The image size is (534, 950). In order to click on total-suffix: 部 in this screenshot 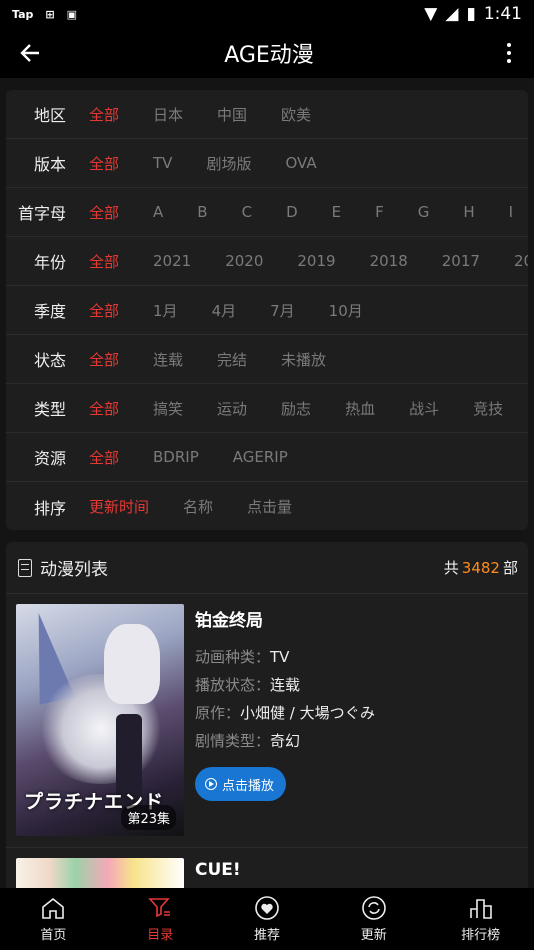, I will do `click(510, 568)`.